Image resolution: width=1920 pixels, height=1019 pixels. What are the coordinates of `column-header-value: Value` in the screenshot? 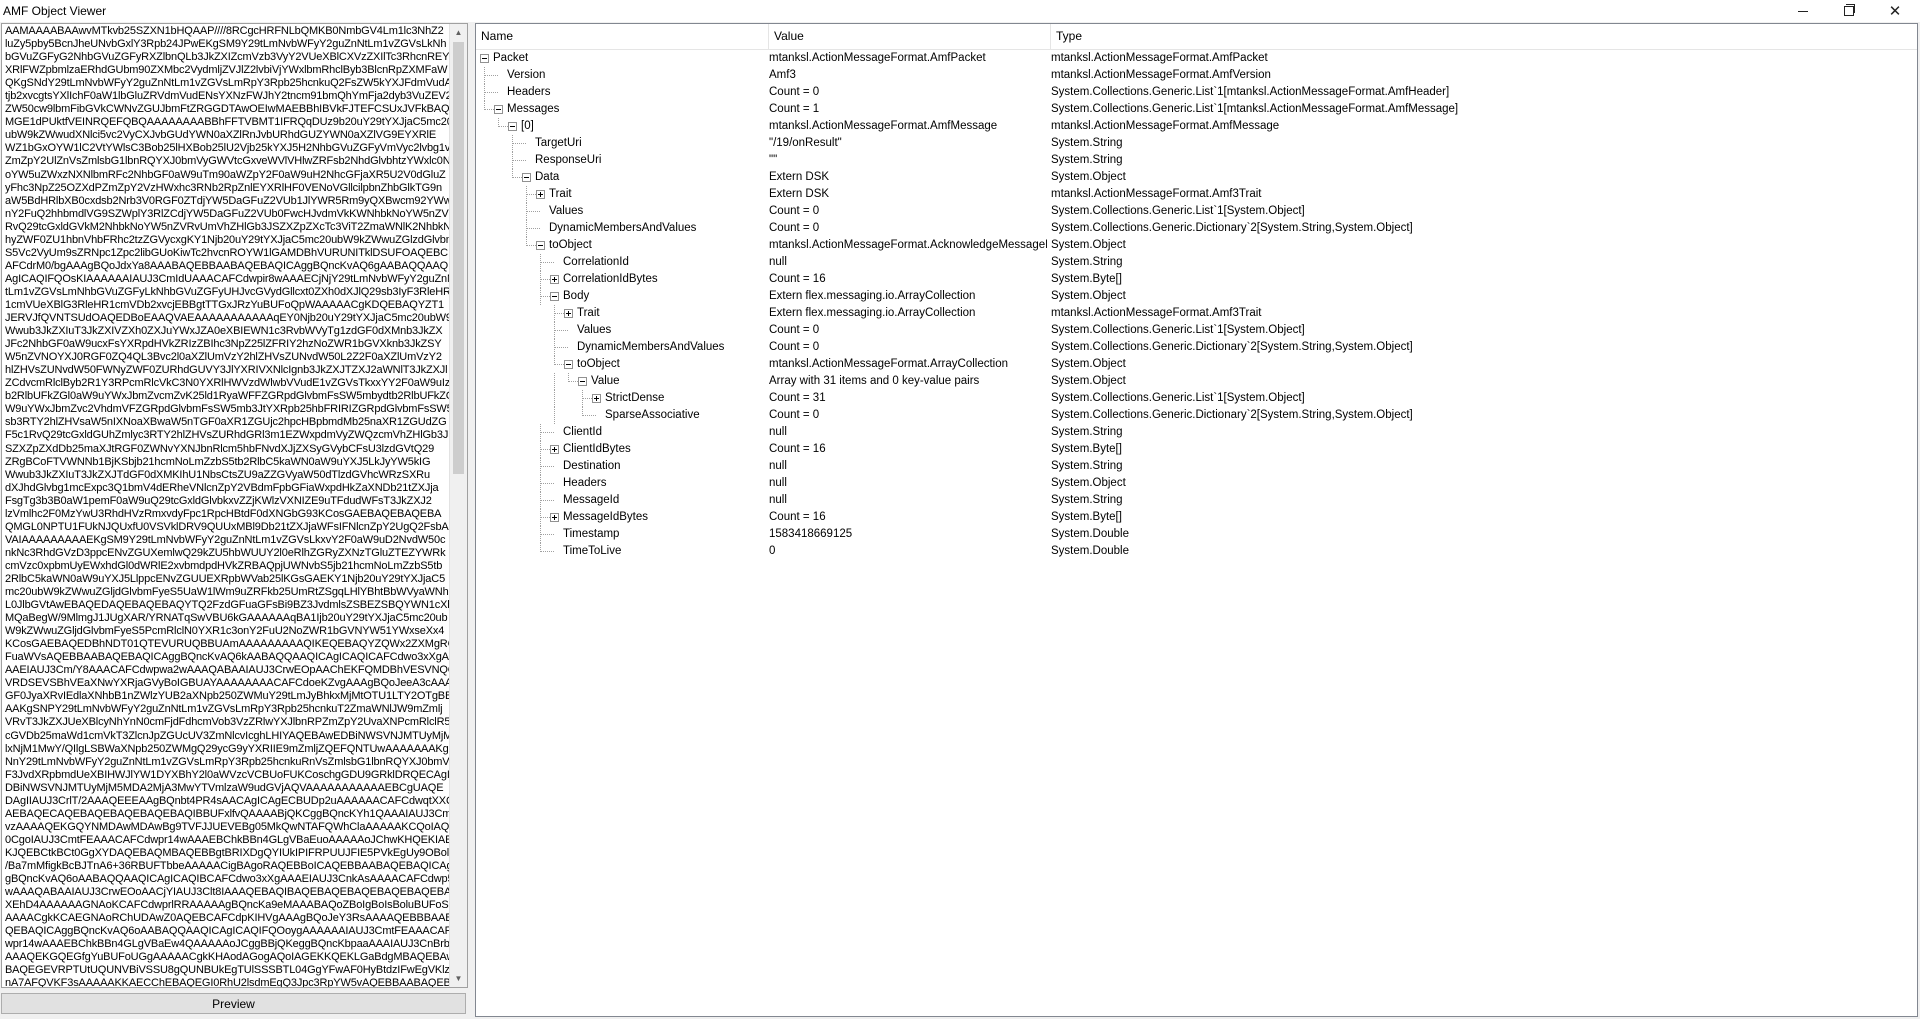 It's located at (910, 36).